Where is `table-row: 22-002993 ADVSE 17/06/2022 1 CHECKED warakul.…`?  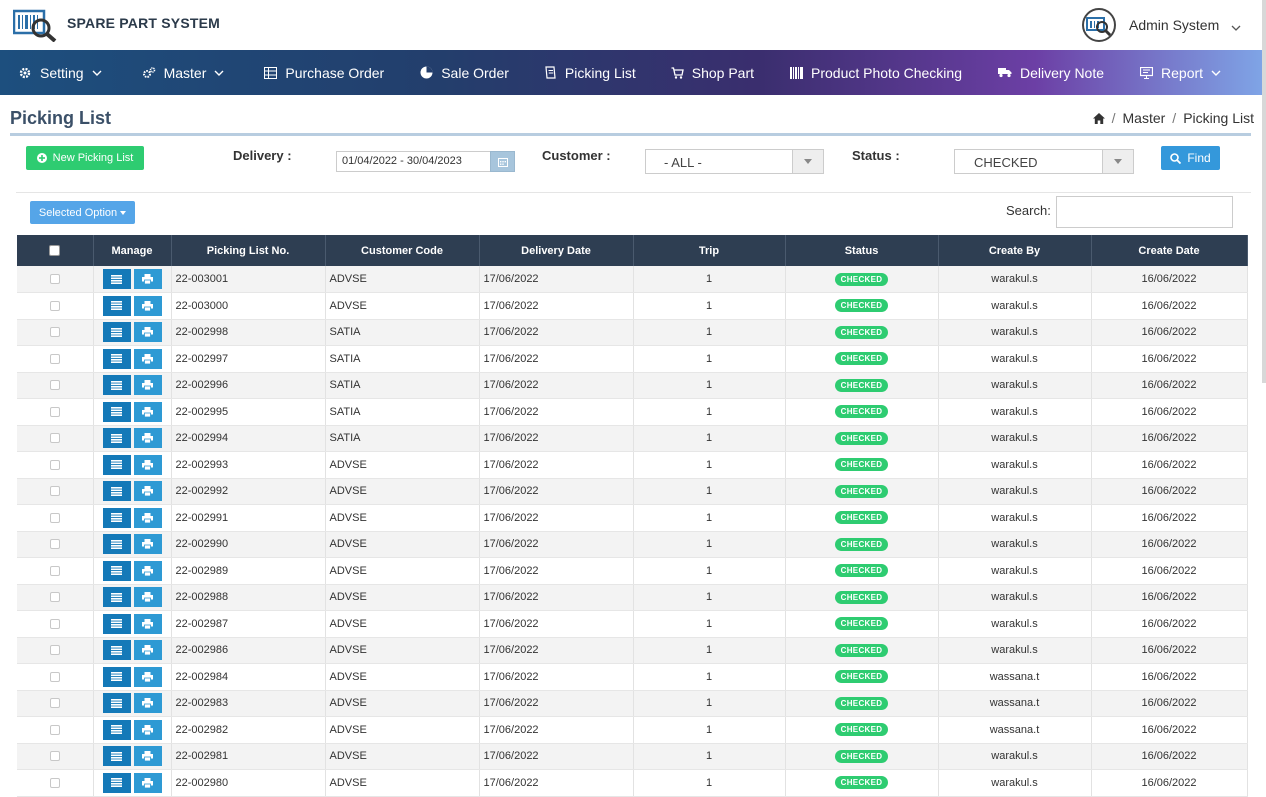 table-row: 22-002993 ADVSE 17/06/2022 1 CHECKED warakul.… is located at coordinates (632, 465).